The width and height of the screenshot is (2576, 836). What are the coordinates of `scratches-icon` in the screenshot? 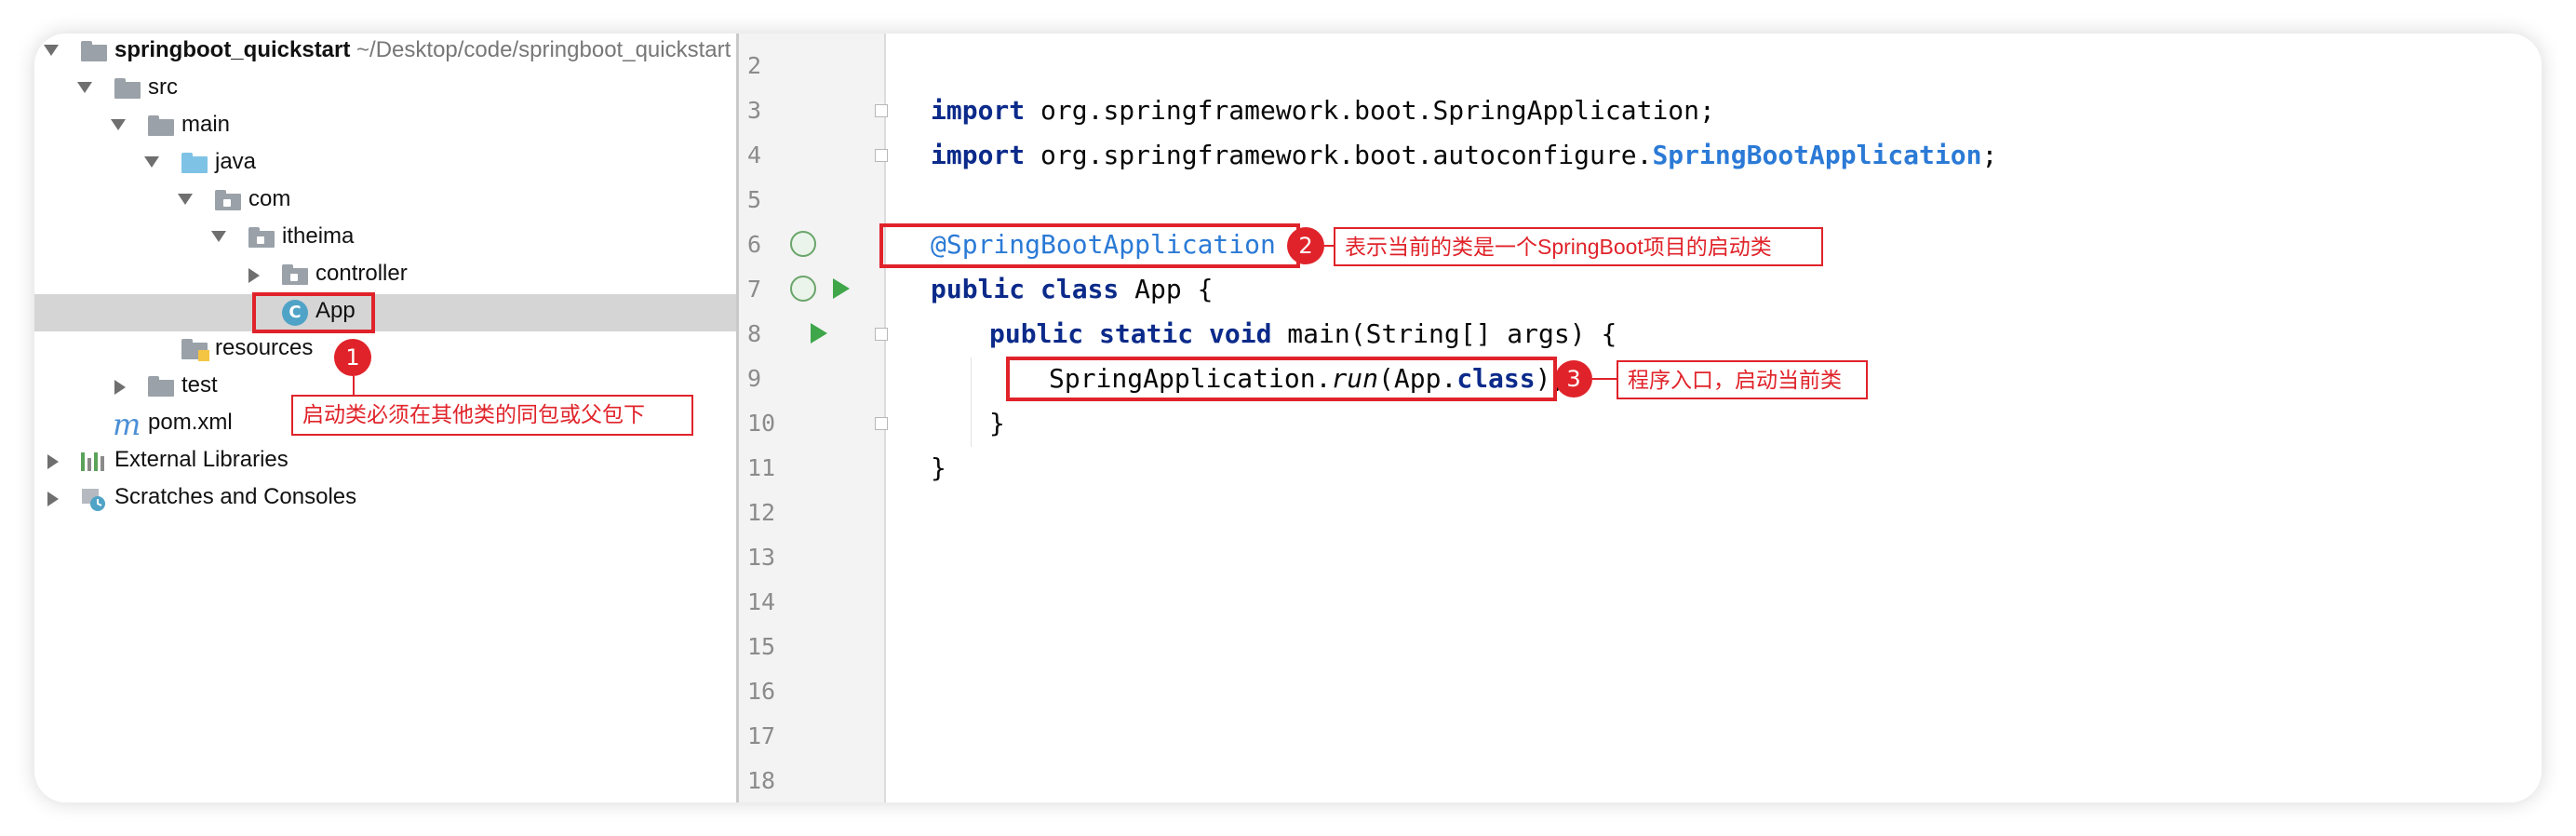 It's located at (93, 500).